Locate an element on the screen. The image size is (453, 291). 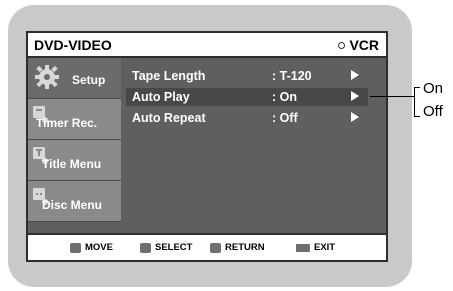
mode-title: DVD-VIDEO is located at coordinates (73, 45).